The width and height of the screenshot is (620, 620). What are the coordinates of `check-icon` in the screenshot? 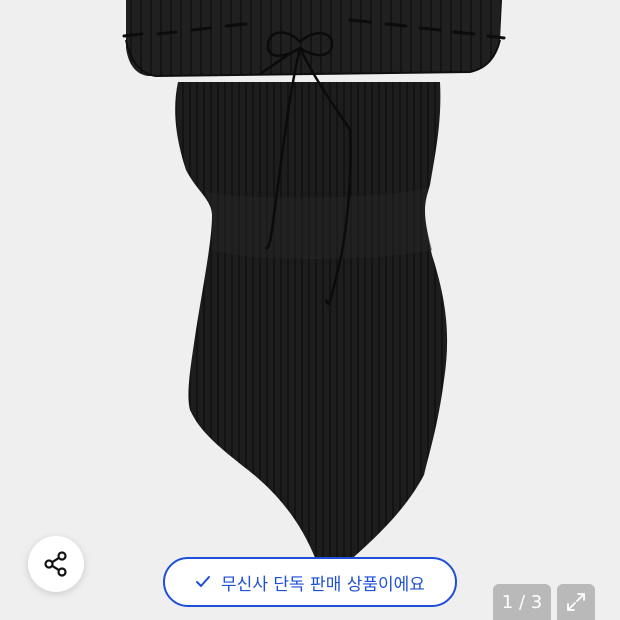 It's located at (203, 582).